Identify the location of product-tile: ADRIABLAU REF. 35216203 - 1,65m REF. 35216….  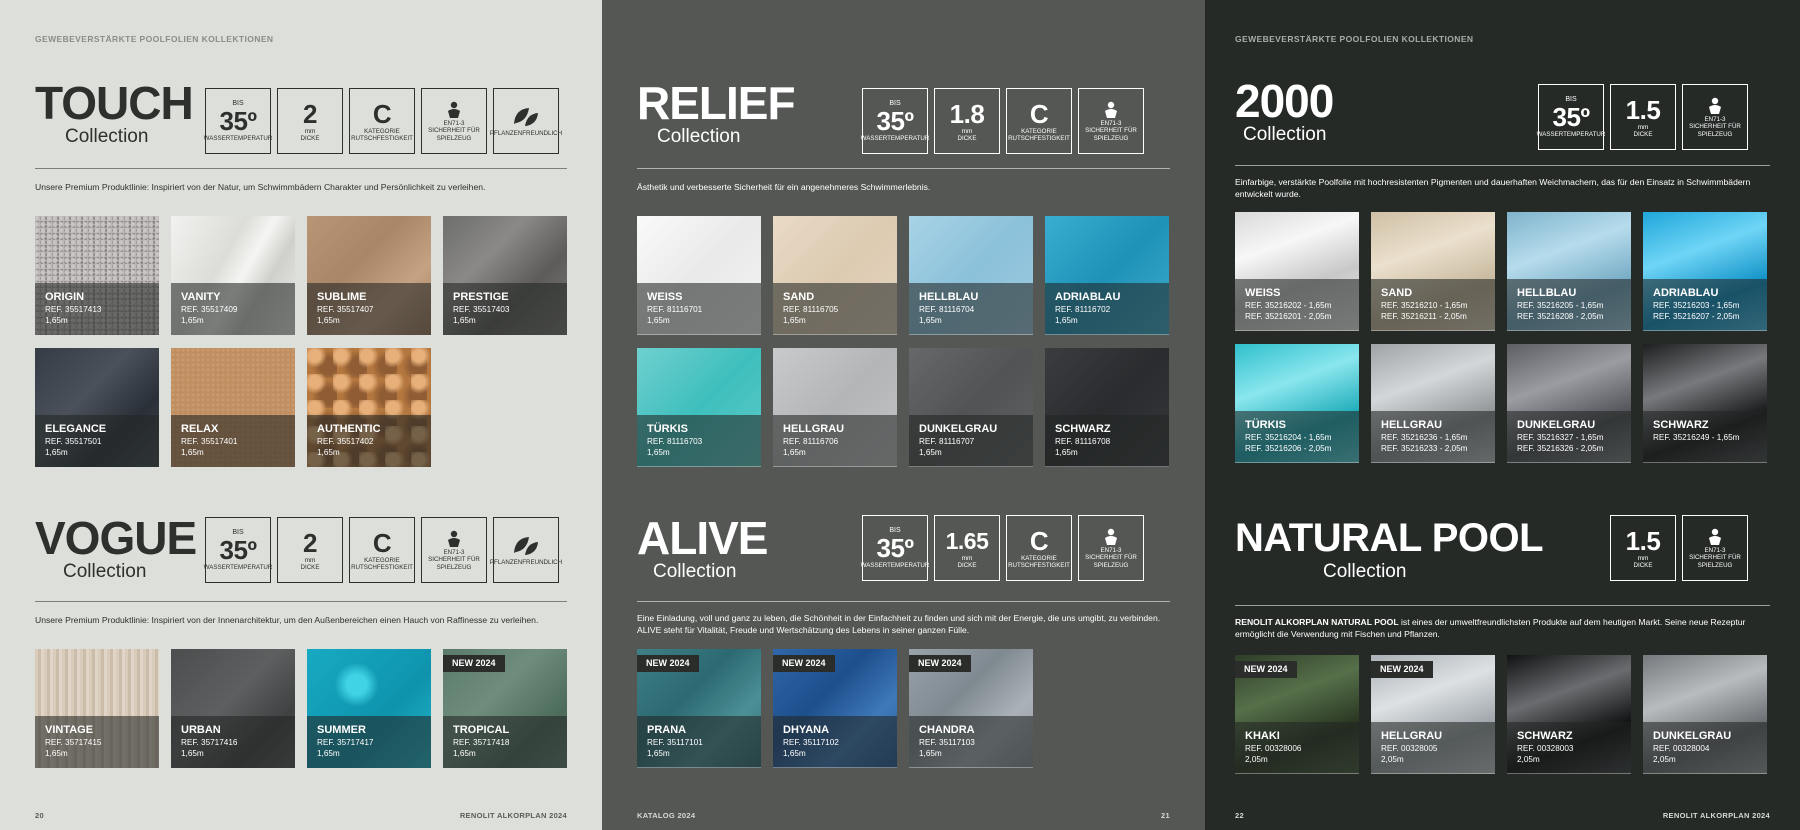
(1705, 271).